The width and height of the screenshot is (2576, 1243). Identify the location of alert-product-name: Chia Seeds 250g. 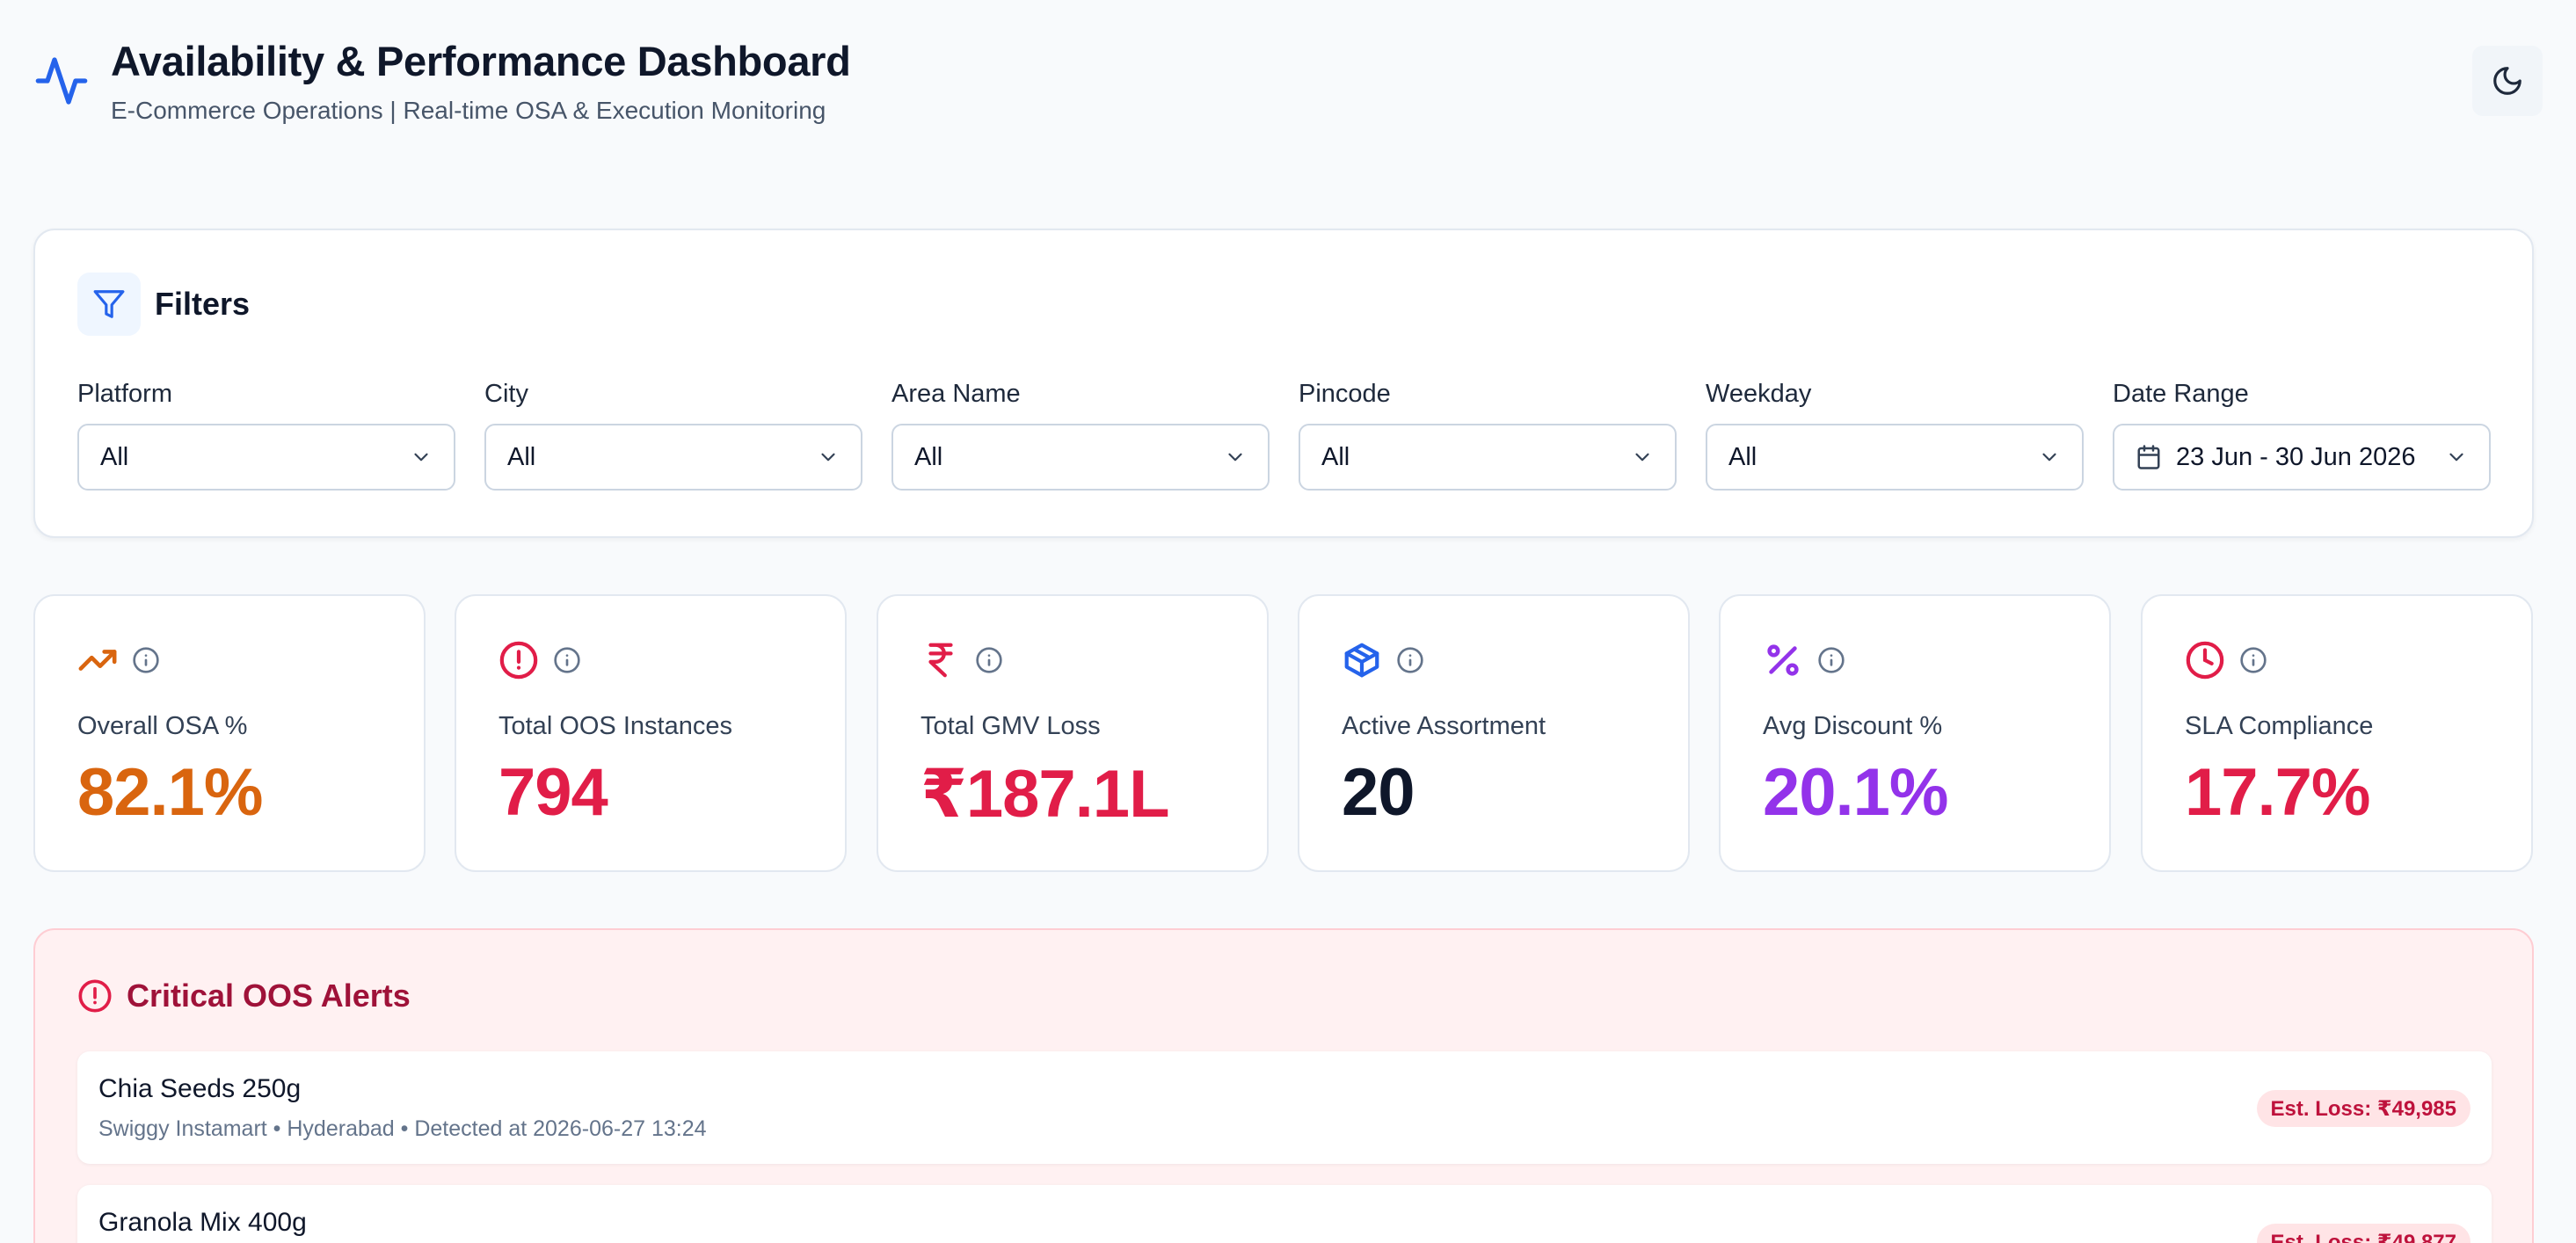
(200, 1088).